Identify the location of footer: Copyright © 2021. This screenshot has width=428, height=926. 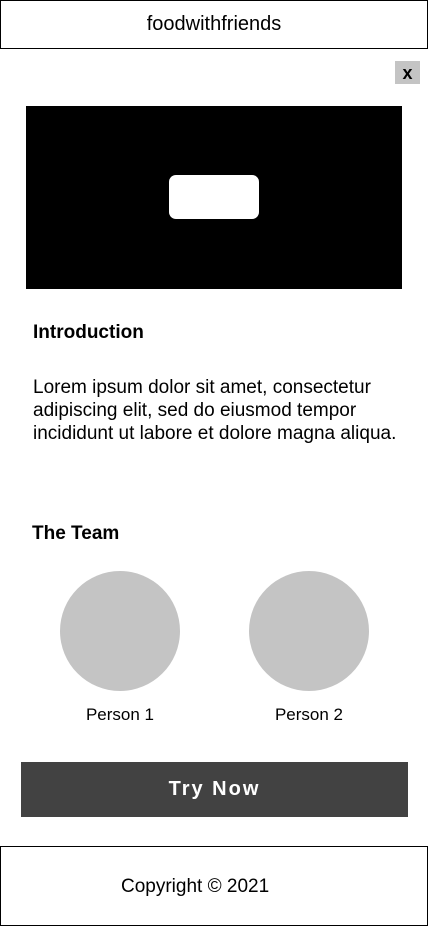
(214, 886).